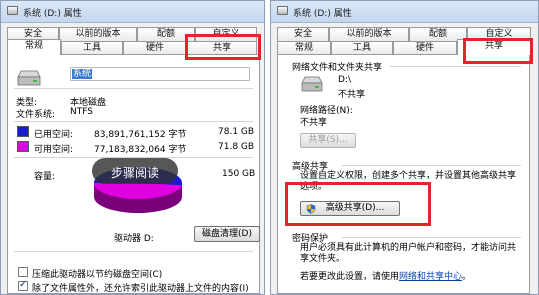 The width and height of the screenshot is (539, 295). What do you see at coordinates (430, 277) in the screenshot?
I see `network-sharing-center-link: 网络和共享中心` at bounding box center [430, 277].